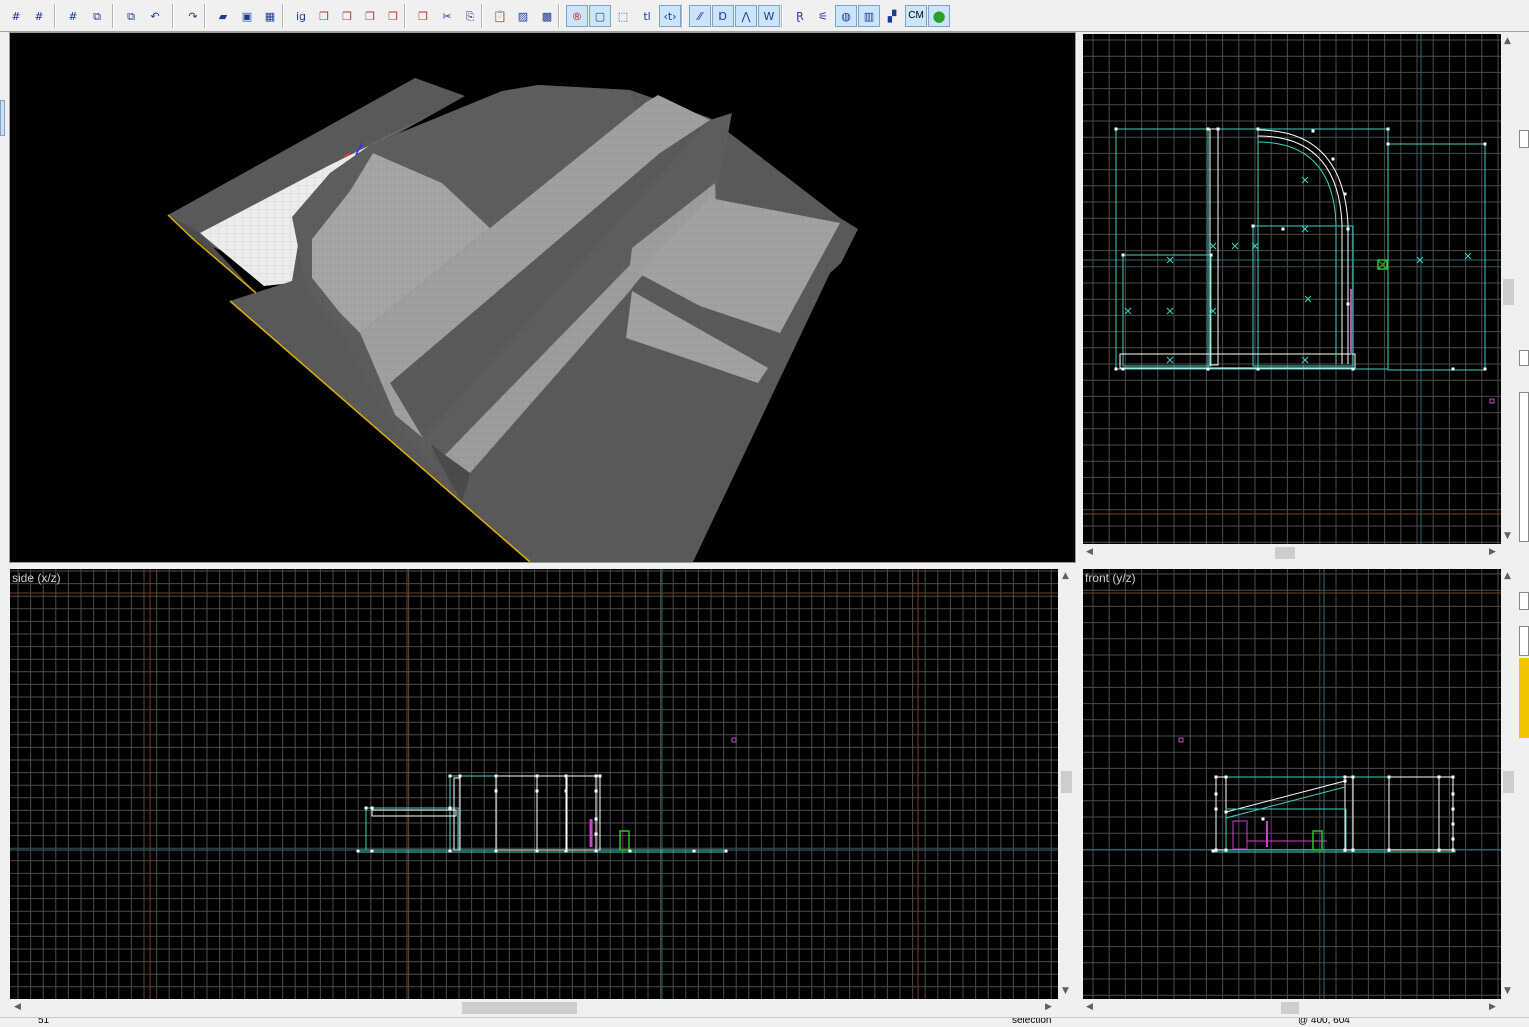 The width and height of the screenshot is (1529, 1027). I want to click on hollow-button: ▣, so click(247, 16).